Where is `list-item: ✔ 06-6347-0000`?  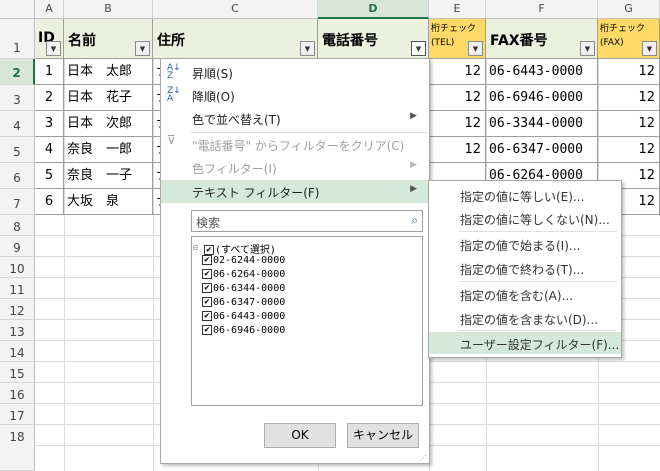 list-item: ✔ 06-6347-0000 is located at coordinates (243, 304).